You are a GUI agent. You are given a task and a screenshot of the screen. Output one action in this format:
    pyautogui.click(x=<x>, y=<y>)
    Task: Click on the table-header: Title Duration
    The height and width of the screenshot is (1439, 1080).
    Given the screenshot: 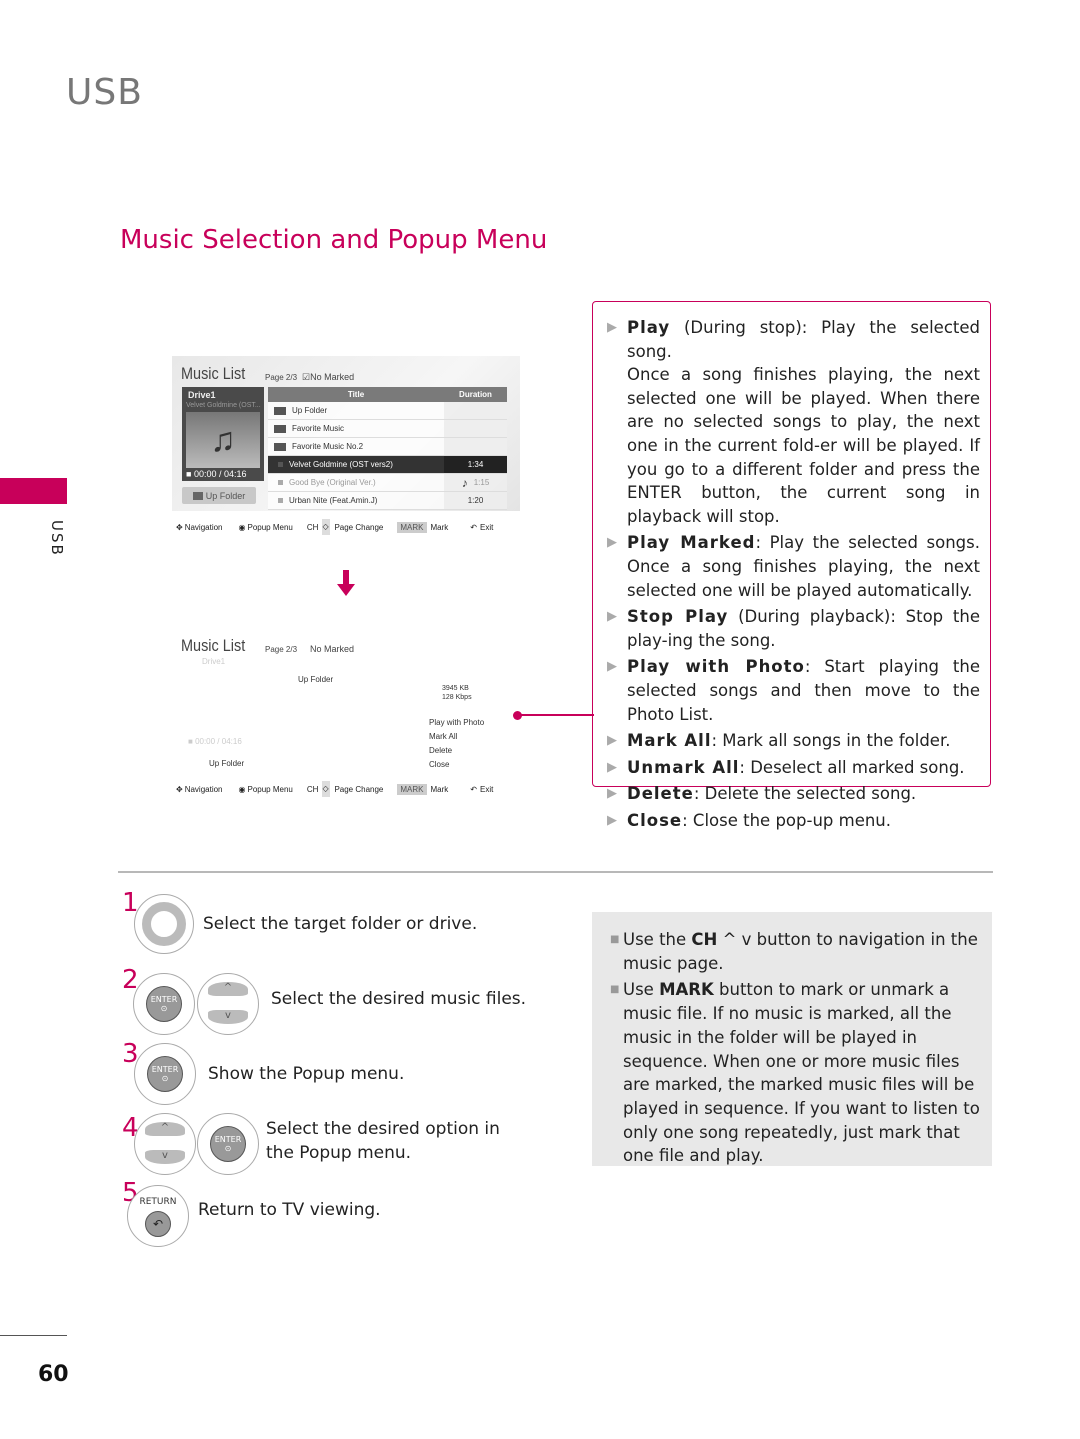 What is the action you would take?
    pyautogui.click(x=387, y=394)
    